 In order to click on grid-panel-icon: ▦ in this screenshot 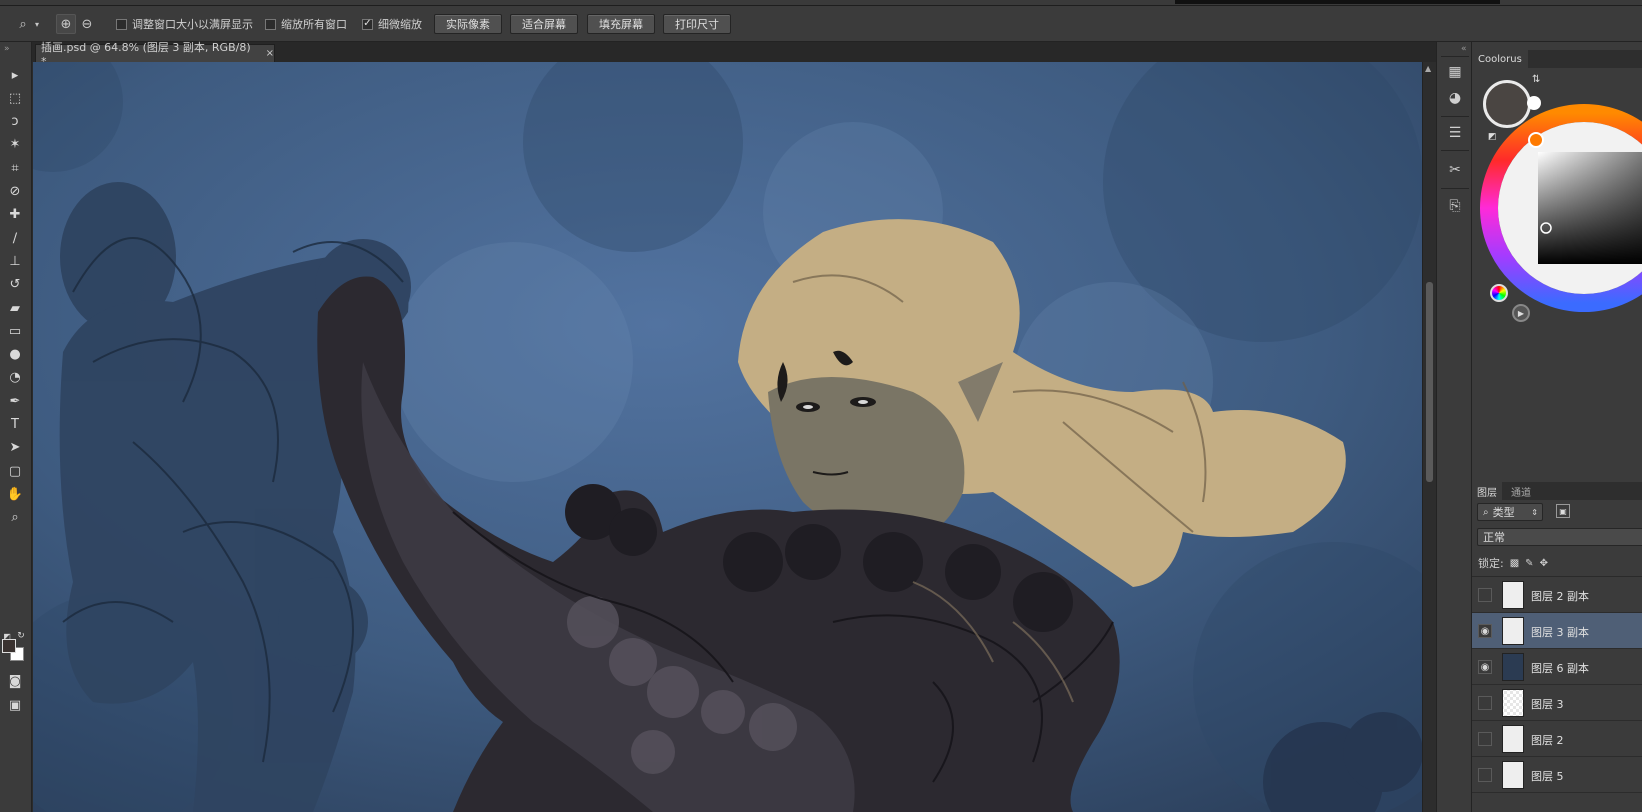, I will do `click(1455, 72)`.